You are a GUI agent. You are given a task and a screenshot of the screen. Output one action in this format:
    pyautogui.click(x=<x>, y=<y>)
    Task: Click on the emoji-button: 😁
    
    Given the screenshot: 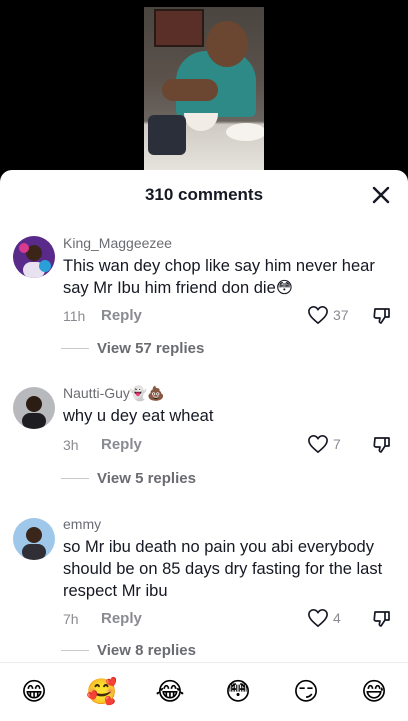 What is the action you would take?
    pyautogui.click(x=34, y=692)
    